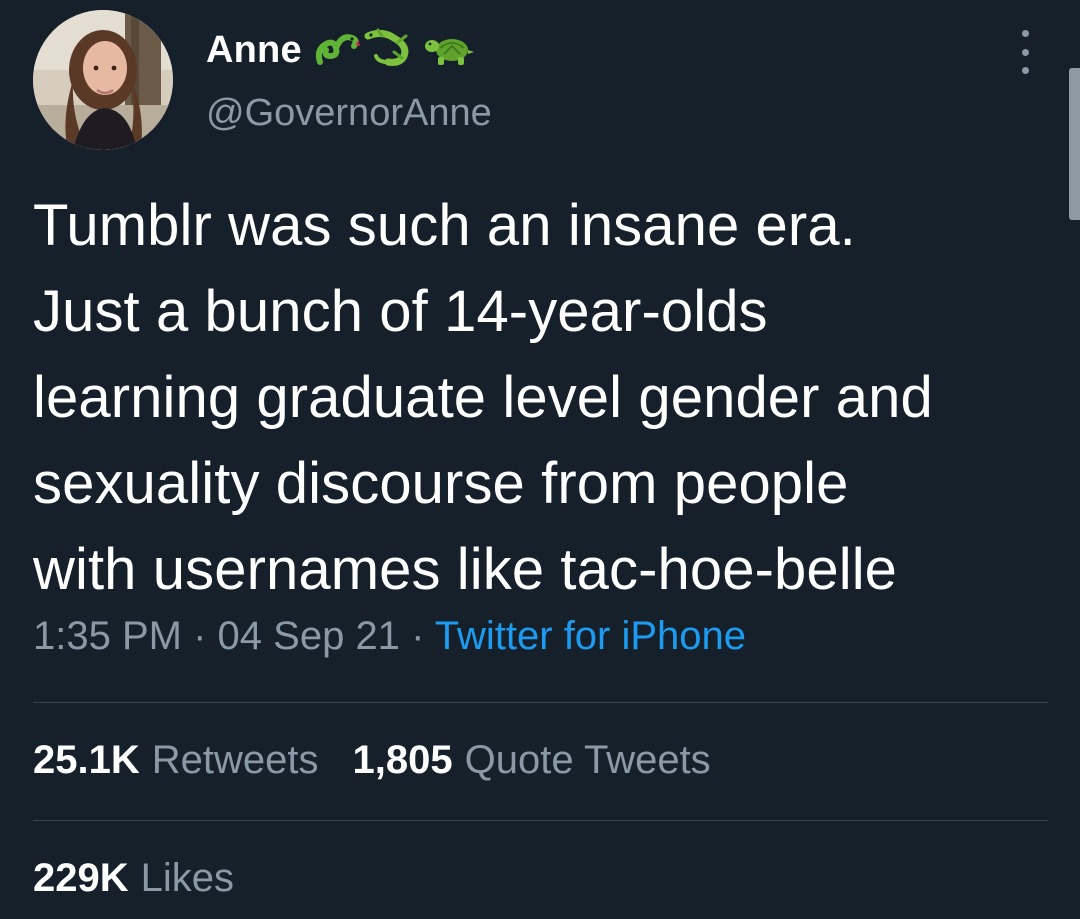  What do you see at coordinates (81, 878) in the screenshot?
I see `likes-count: 229K` at bounding box center [81, 878].